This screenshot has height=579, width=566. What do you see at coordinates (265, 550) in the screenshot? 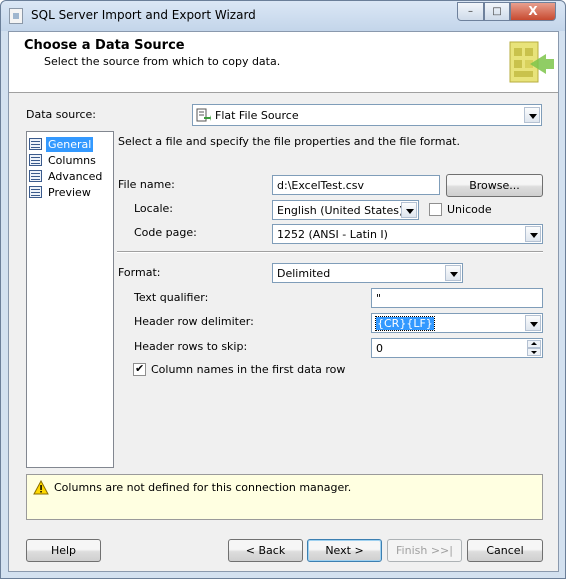
I see `back-button: < Back` at bounding box center [265, 550].